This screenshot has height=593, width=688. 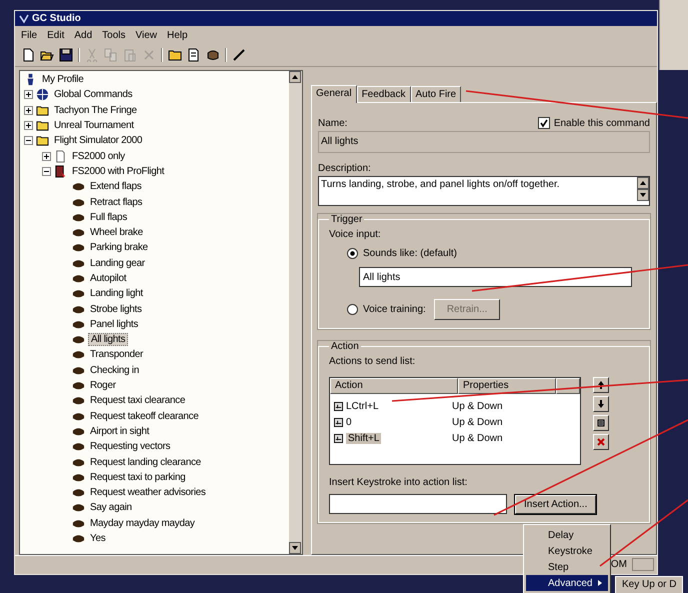 What do you see at coordinates (114, 324) in the screenshot?
I see `tree-item: Panel lights` at bounding box center [114, 324].